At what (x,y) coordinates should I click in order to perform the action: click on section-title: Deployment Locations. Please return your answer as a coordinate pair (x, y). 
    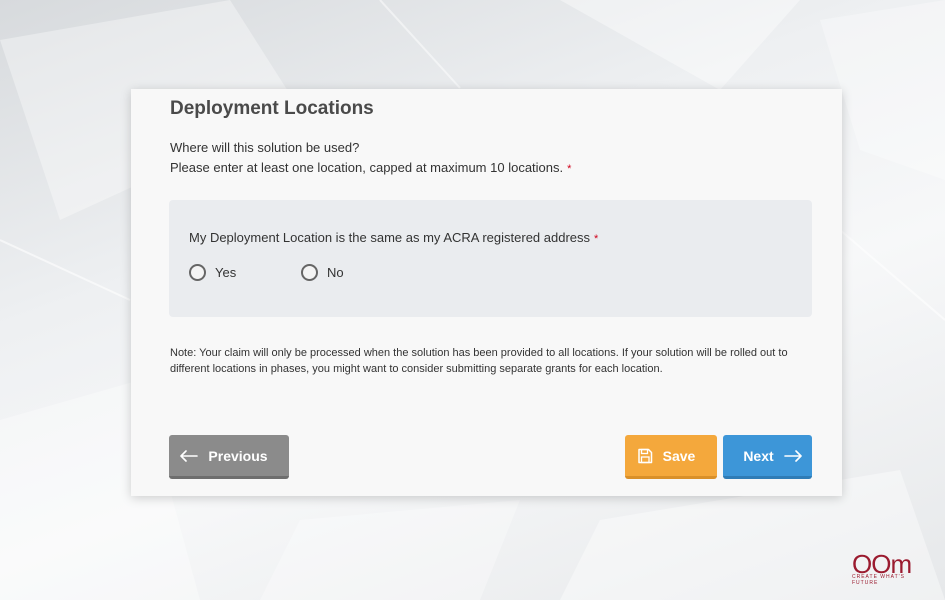
    Looking at the image, I should click on (272, 108).